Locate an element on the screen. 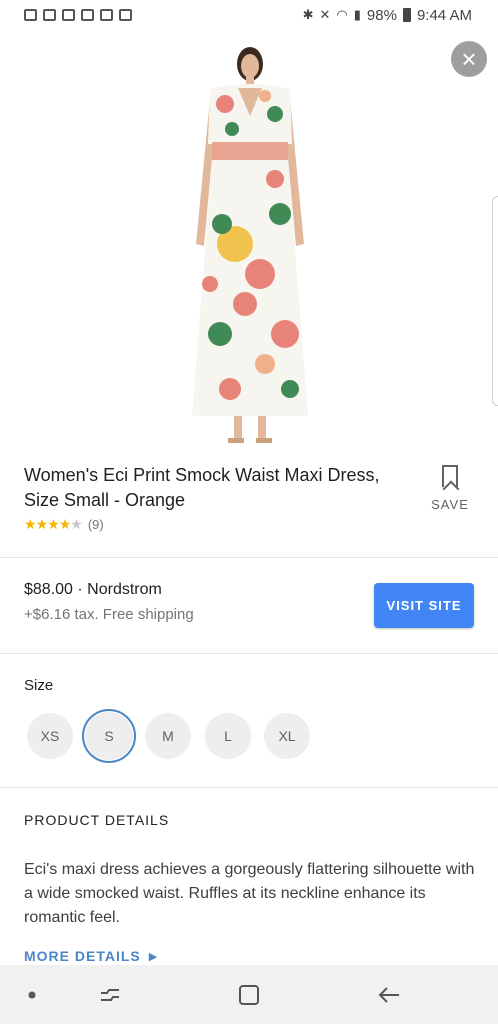 Image resolution: width=498 pixels, height=1024 pixels. size-option-m: M is located at coordinates (168, 736).